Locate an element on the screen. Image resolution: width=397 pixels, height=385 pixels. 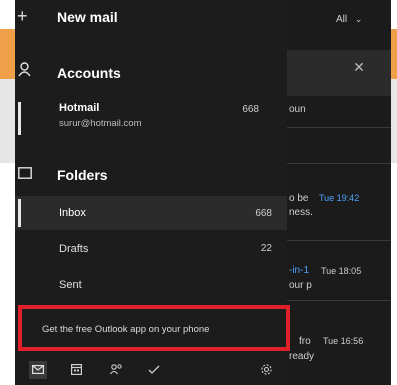
message-fragment: ready is located at coordinates (302, 356).